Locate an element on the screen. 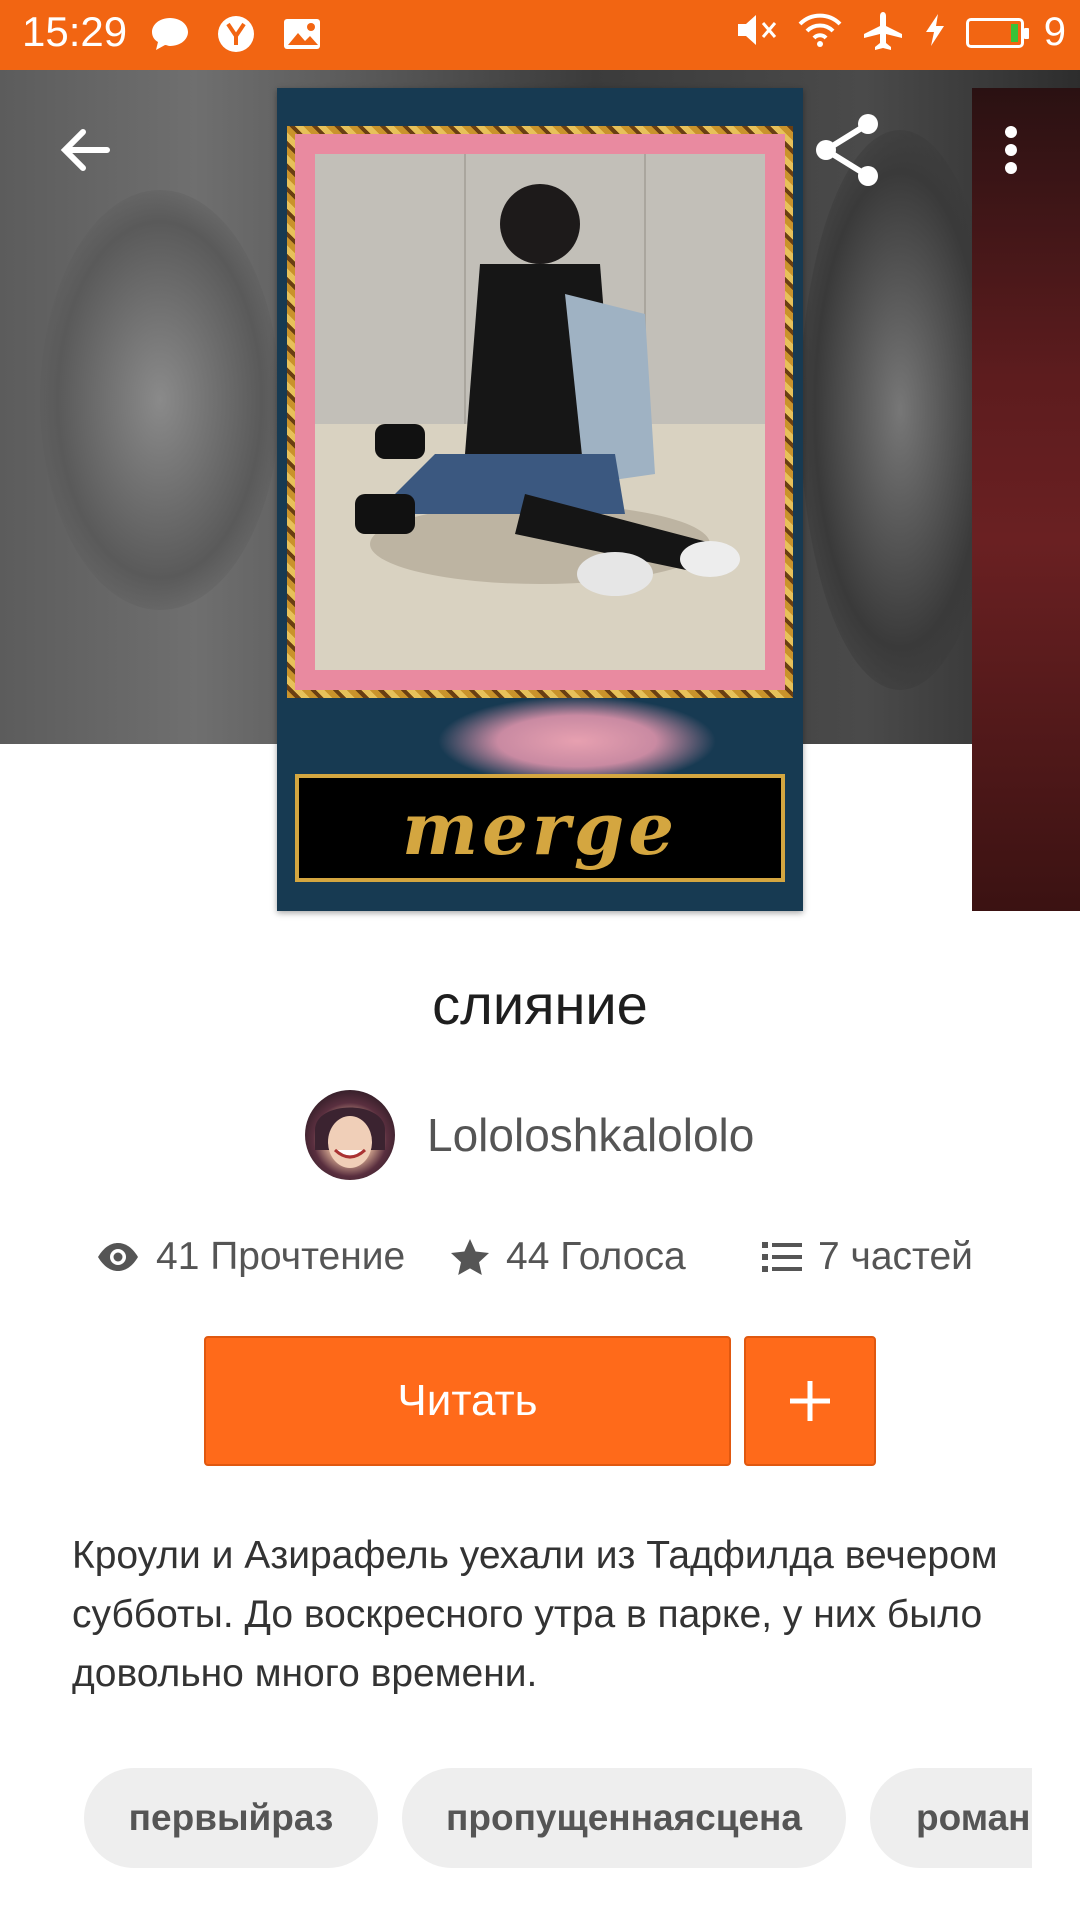 The width and height of the screenshot is (1080, 1920). chat-bubble-icon is located at coordinates (170, 34).